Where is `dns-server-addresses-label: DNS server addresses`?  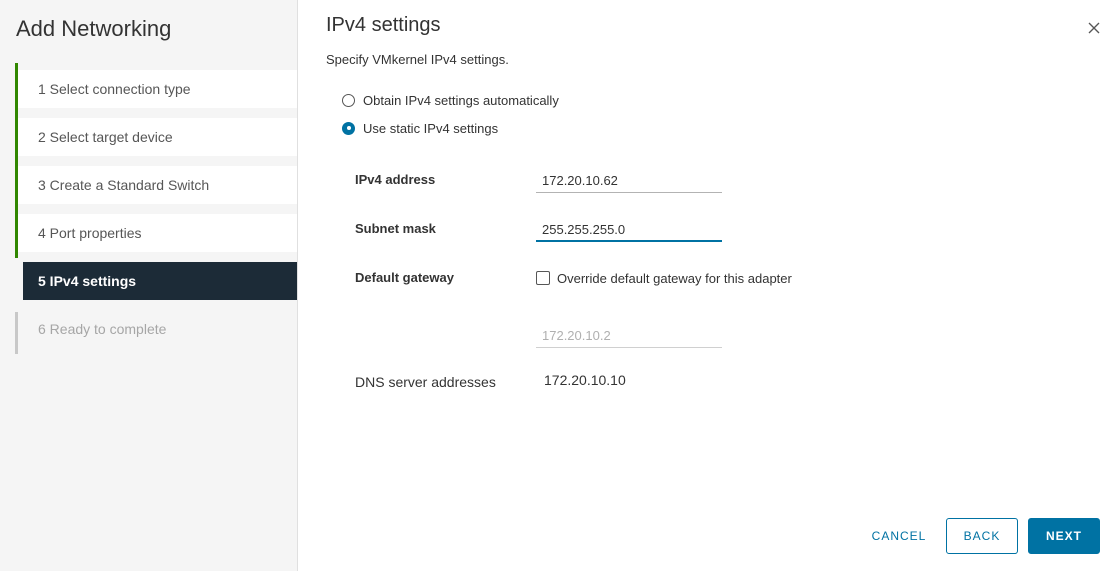 dns-server-addresses-label: DNS server addresses is located at coordinates (425, 382).